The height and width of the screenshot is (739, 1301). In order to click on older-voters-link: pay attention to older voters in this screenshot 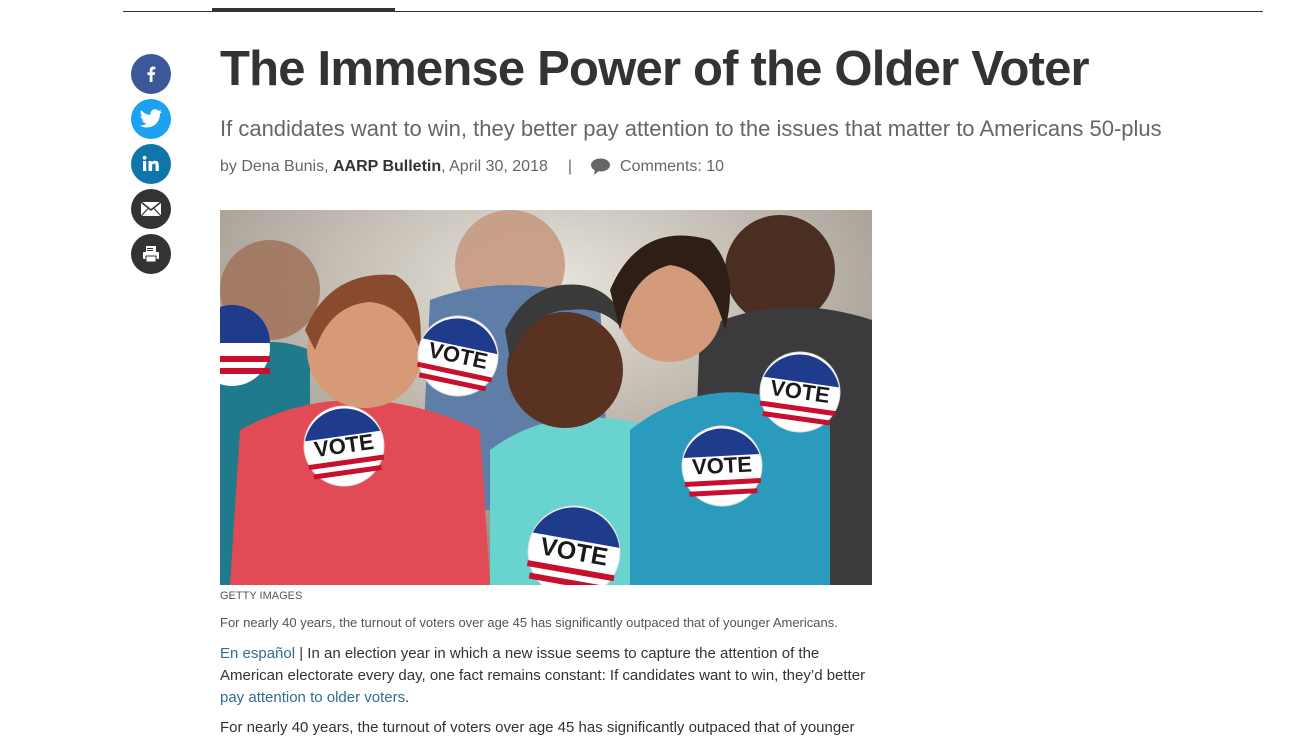, I will do `click(312, 697)`.